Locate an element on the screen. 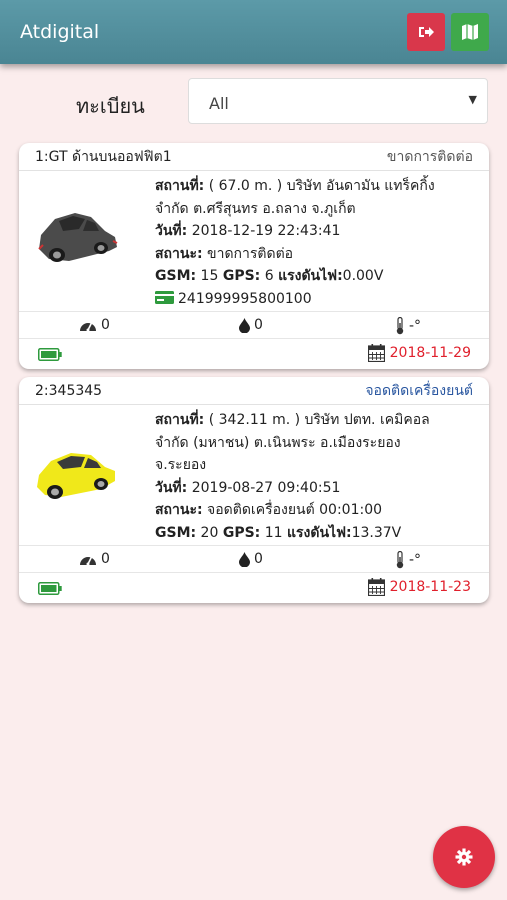 This screenshot has width=507, height=900. gps-value: 11 is located at coordinates (273, 532).